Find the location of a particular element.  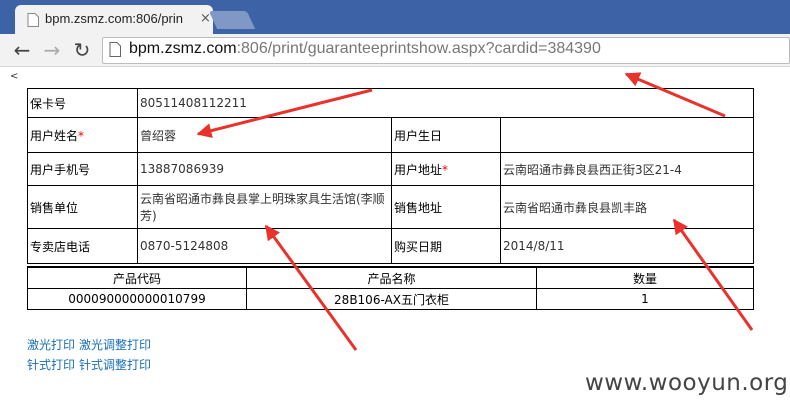

product-code: 000090000000010799 is located at coordinates (137, 299).